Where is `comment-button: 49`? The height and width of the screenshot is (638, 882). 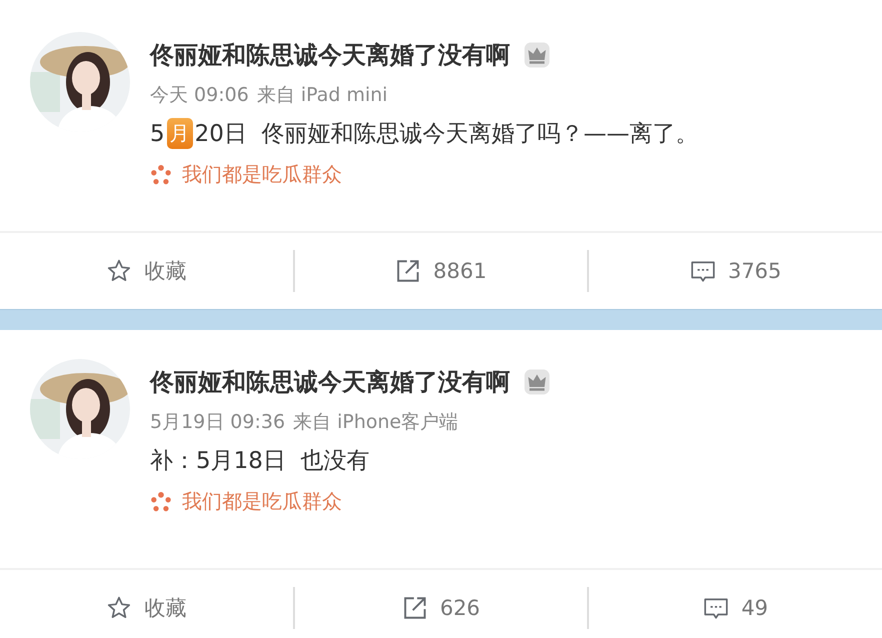
comment-button: 49 is located at coordinates (735, 608).